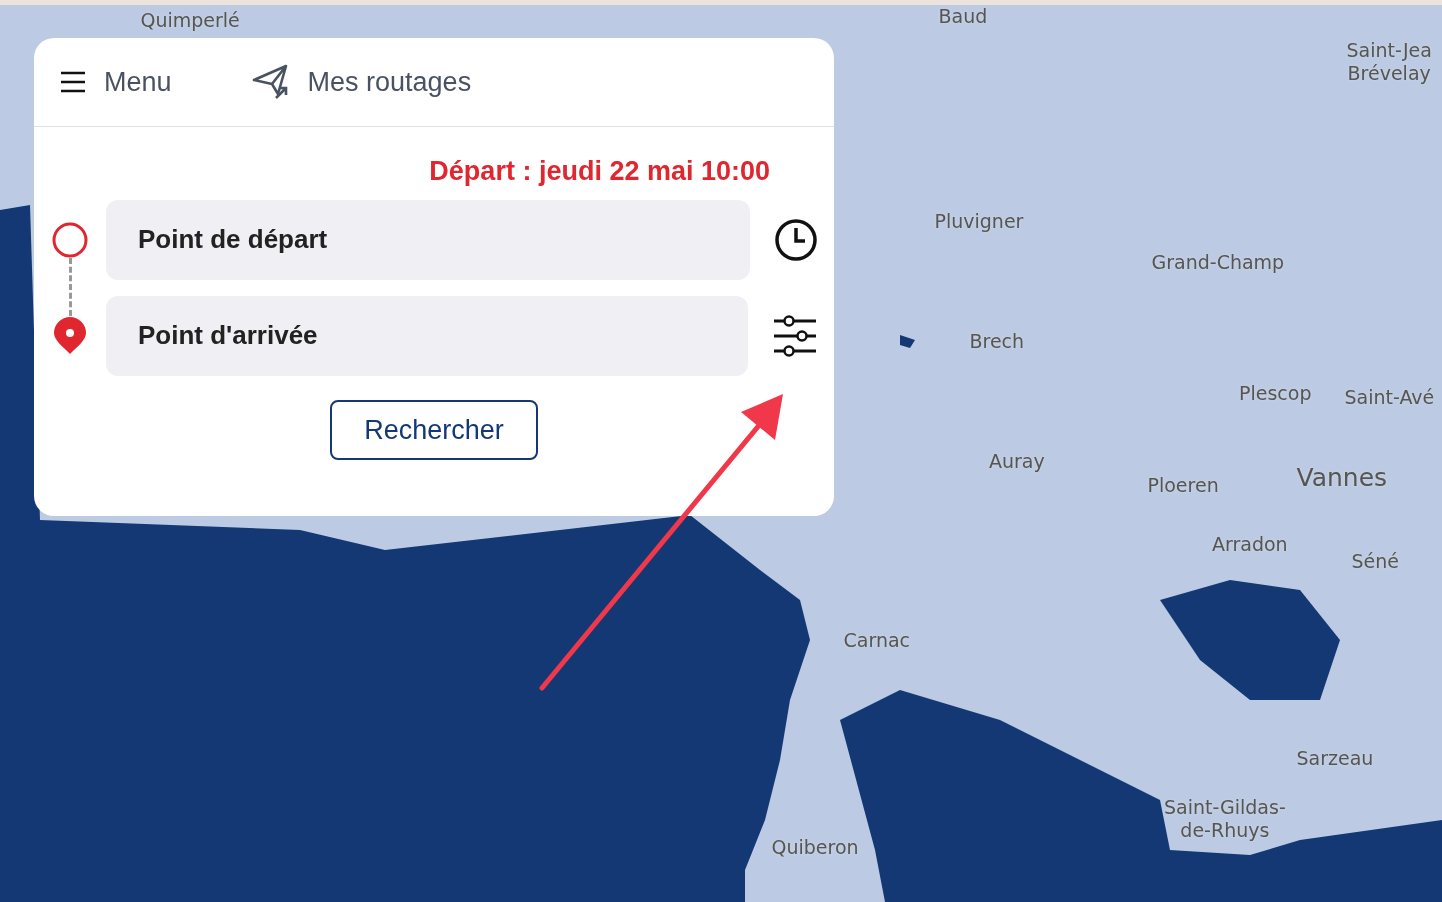 The image size is (1442, 902). What do you see at coordinates (434, 429) in the screenshot?
I see `search-button: Rechercher` at bounding box center [434, 429].